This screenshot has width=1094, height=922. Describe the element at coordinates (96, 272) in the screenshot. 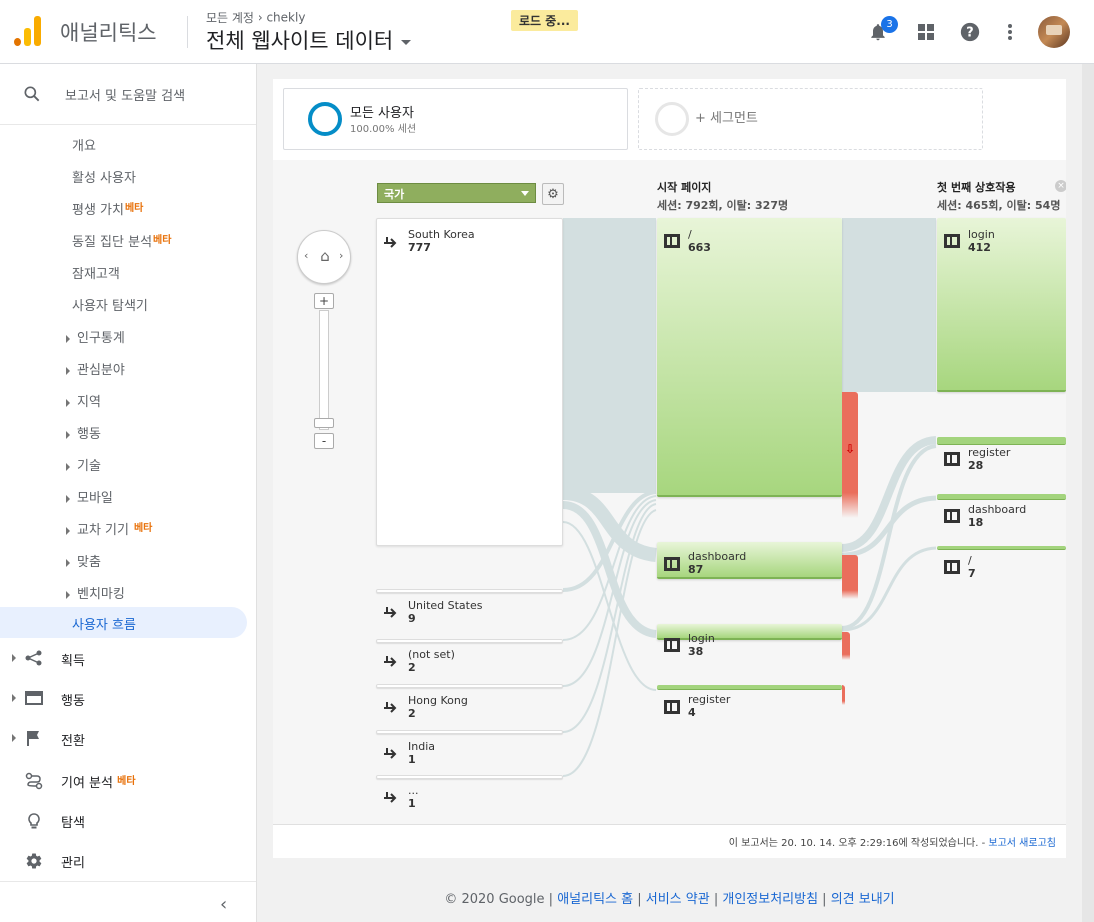

I see `sidebar-item-audiences: 잠재고객` at that location.